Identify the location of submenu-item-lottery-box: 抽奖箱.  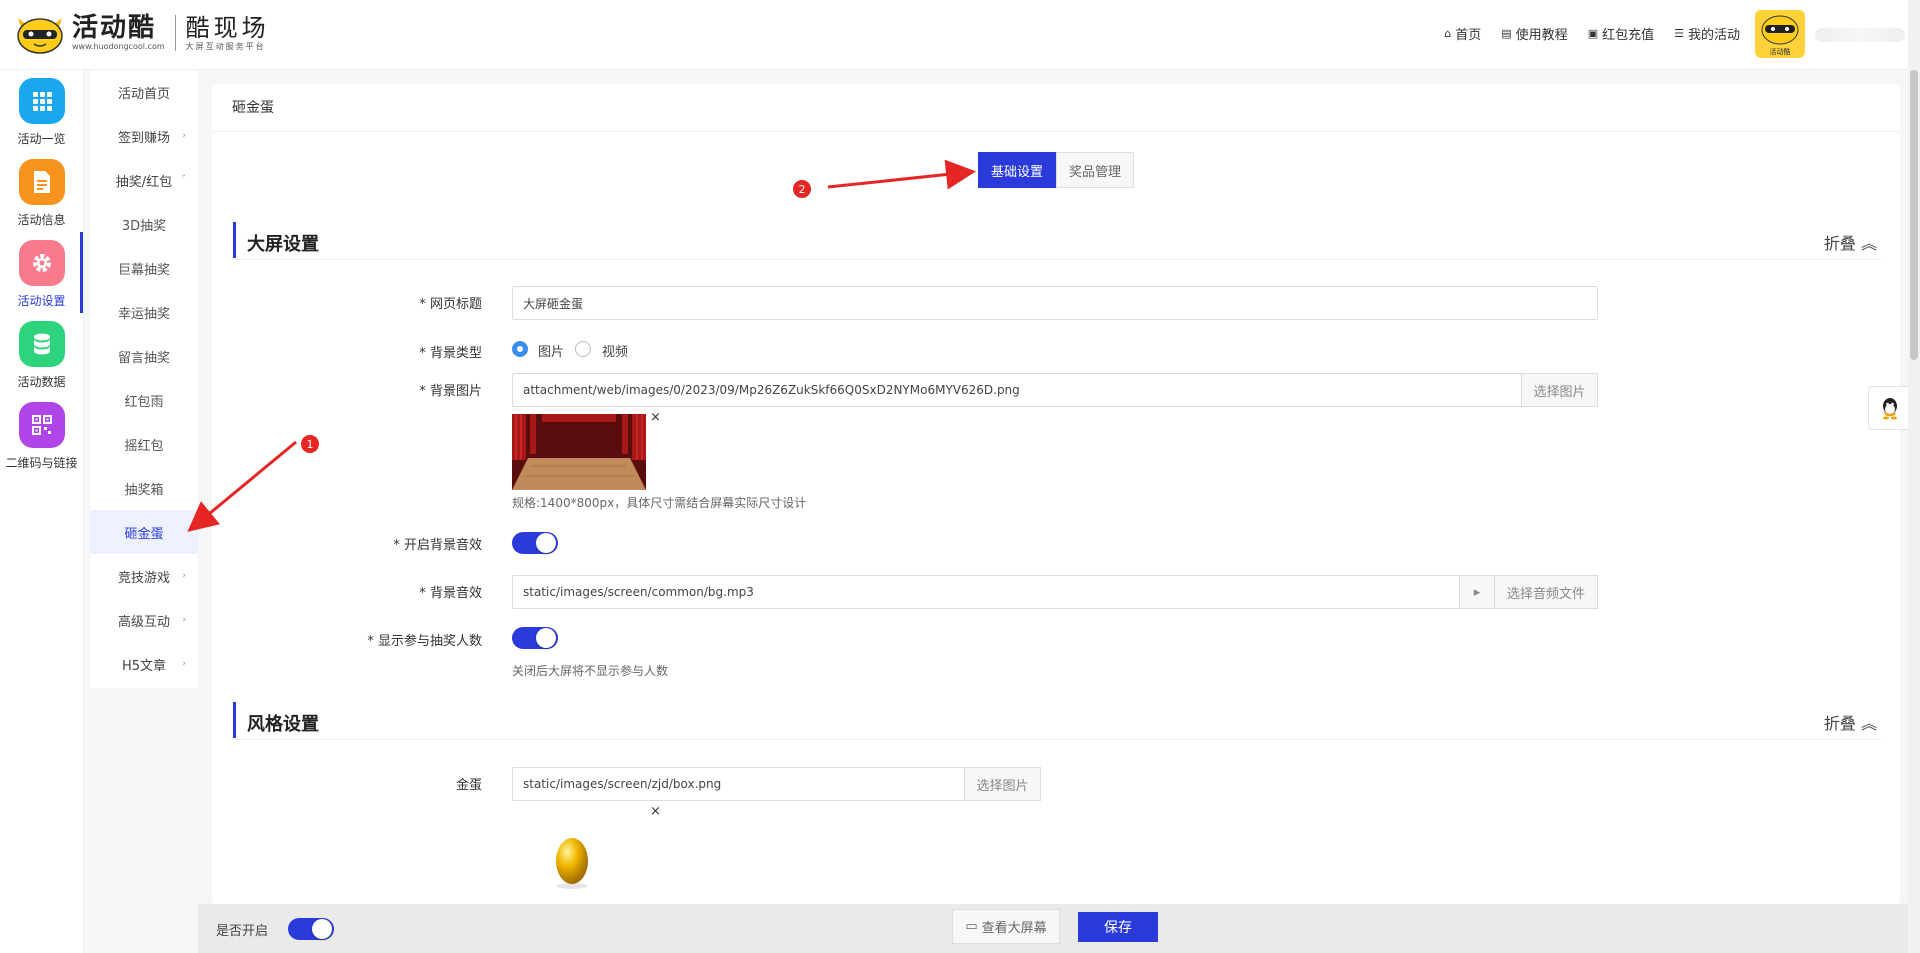
(144, 488).